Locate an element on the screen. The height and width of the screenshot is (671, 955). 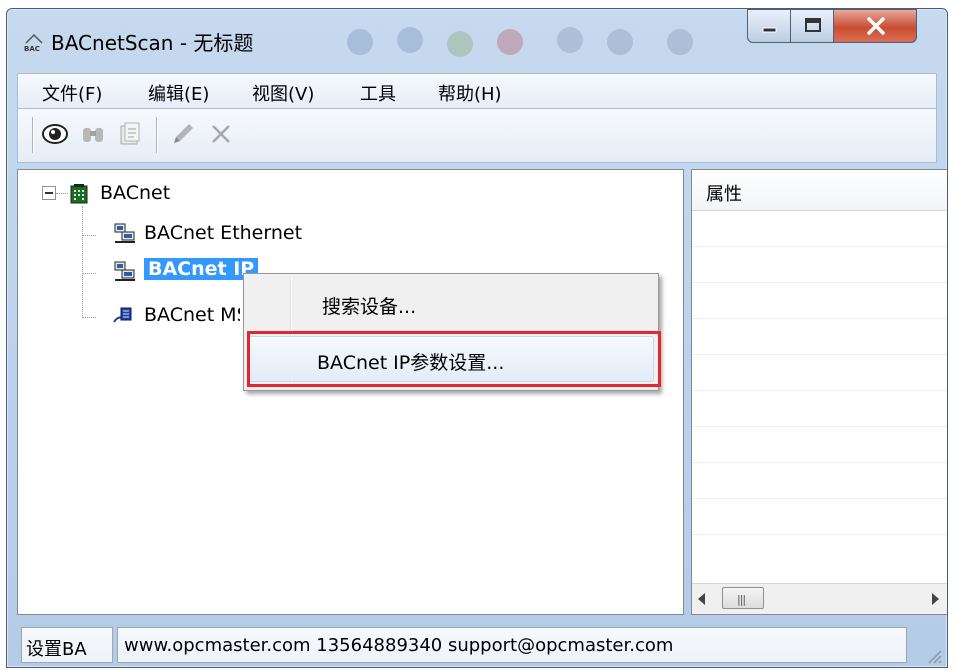
delete-x-icon is located at coordinates (221, 134).